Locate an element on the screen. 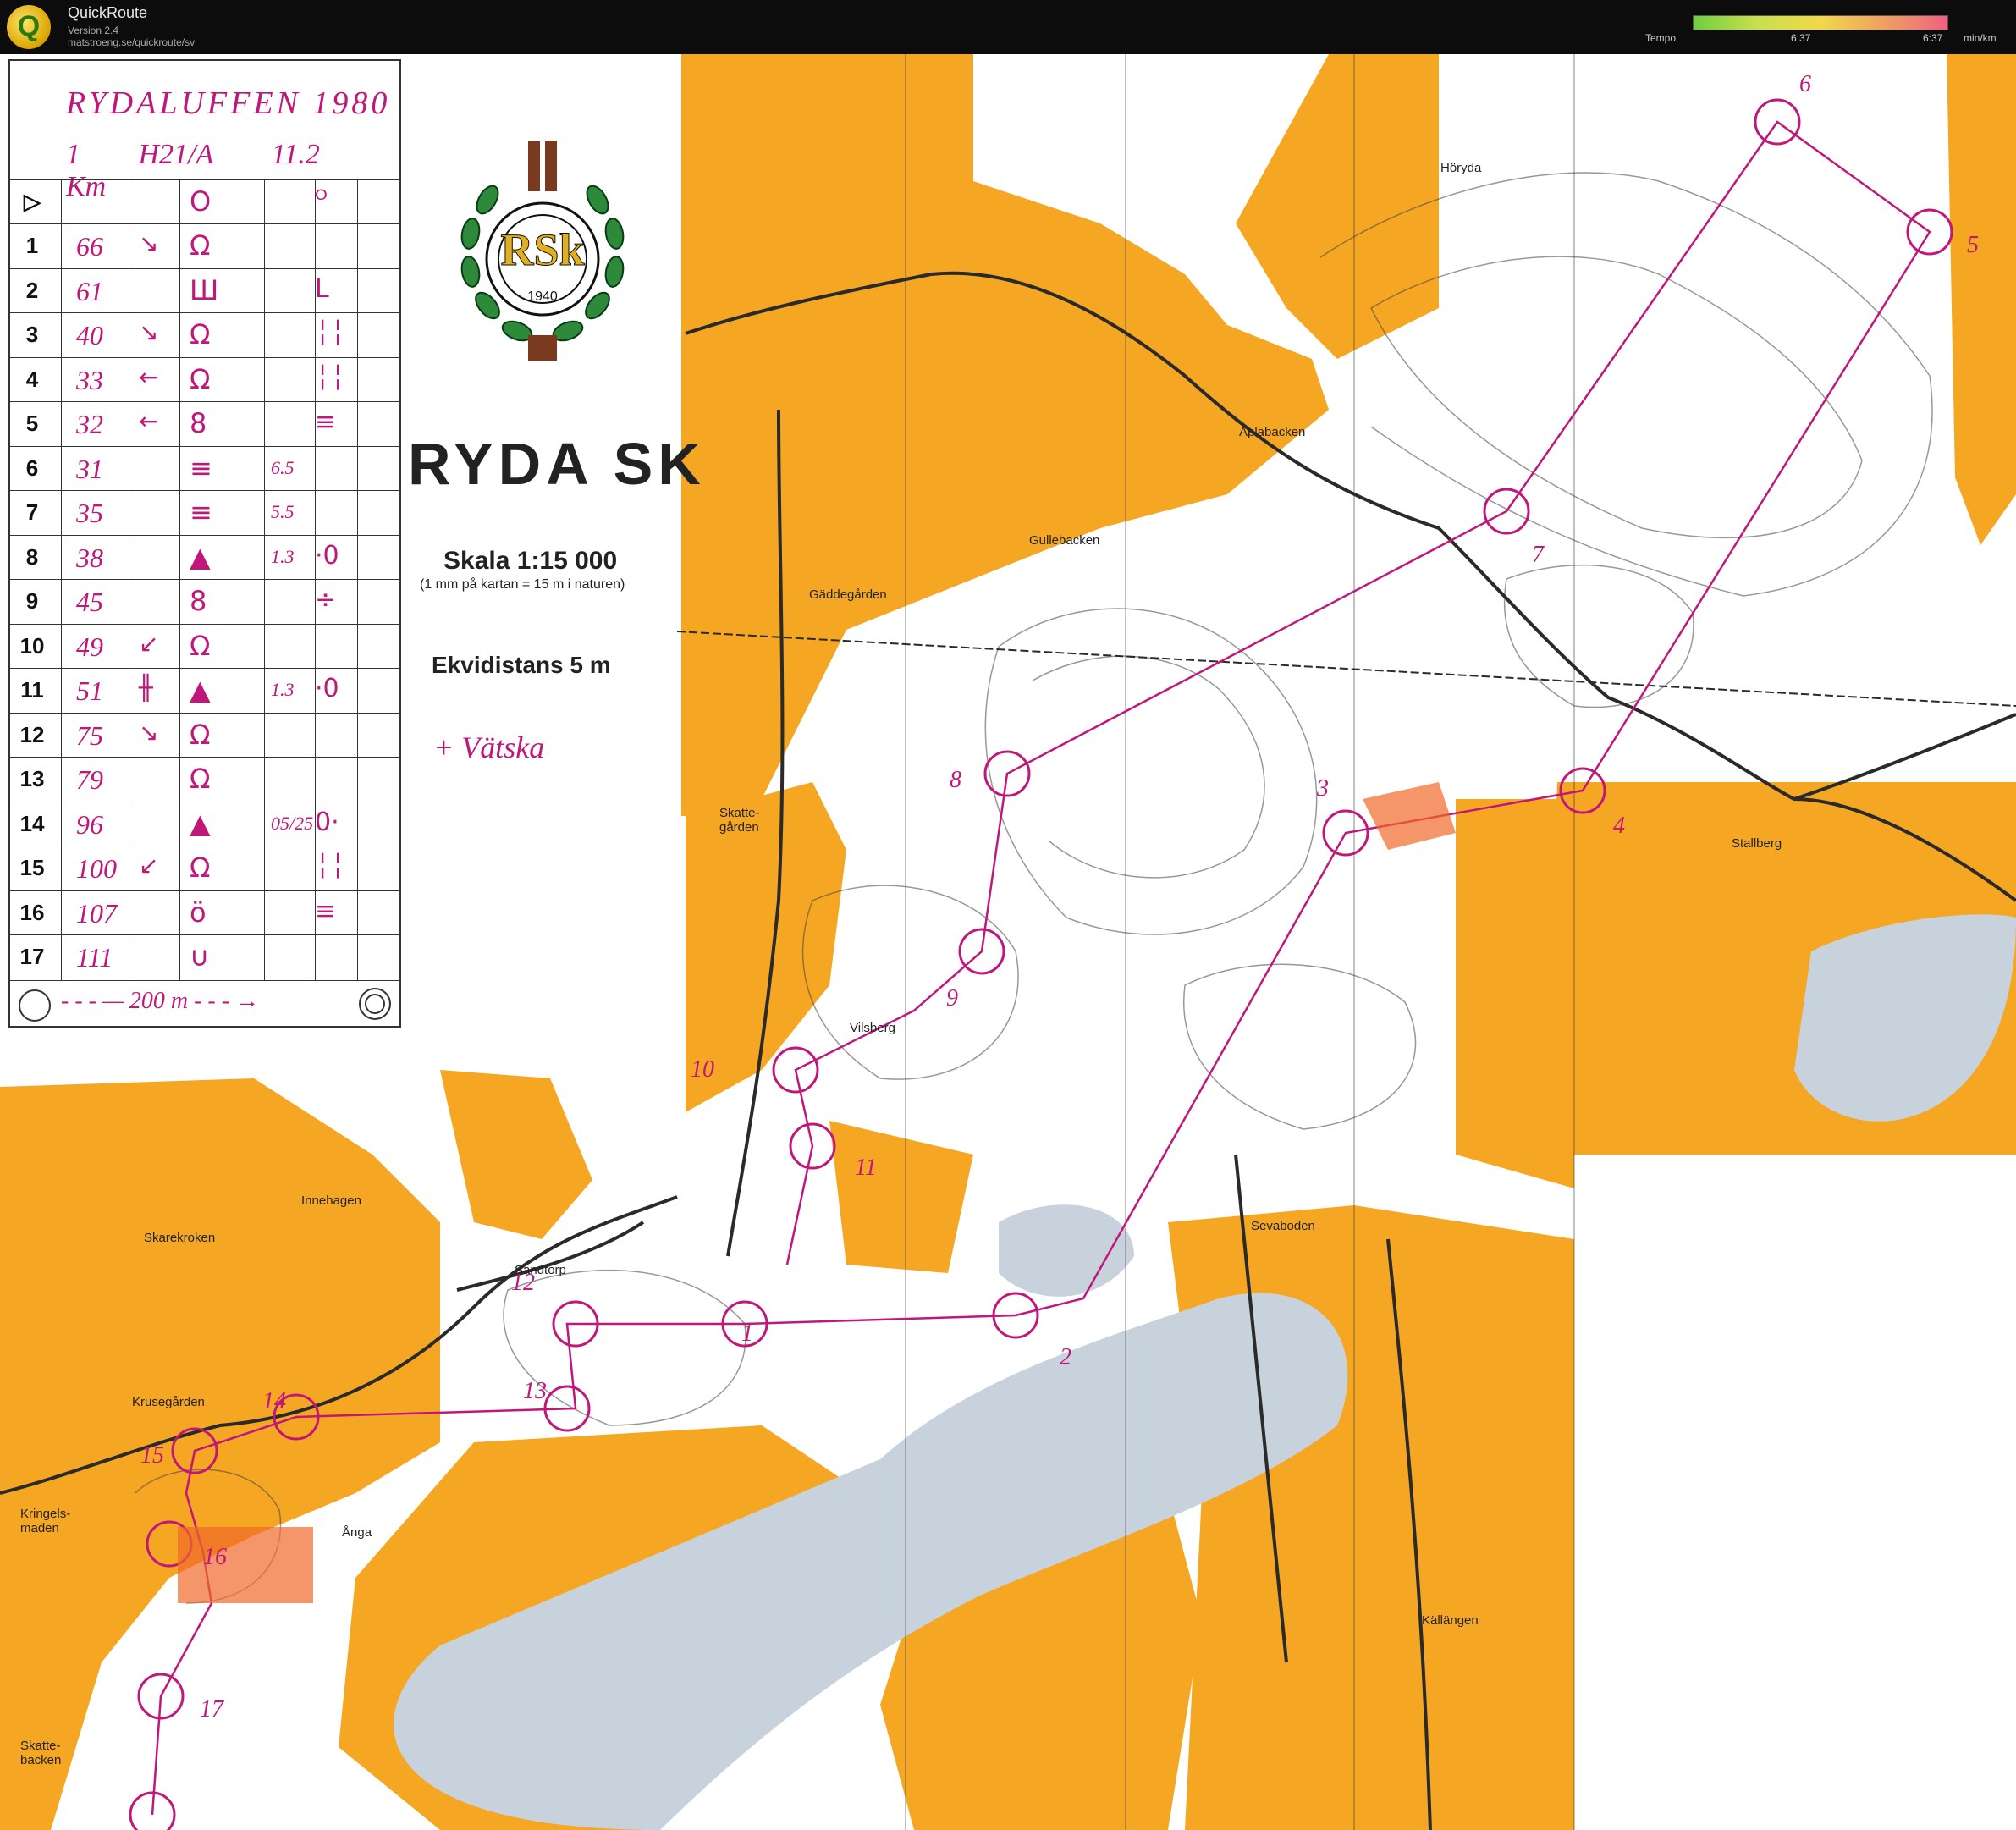  club-logo-text: RSk is located at coordinates (542, 250).